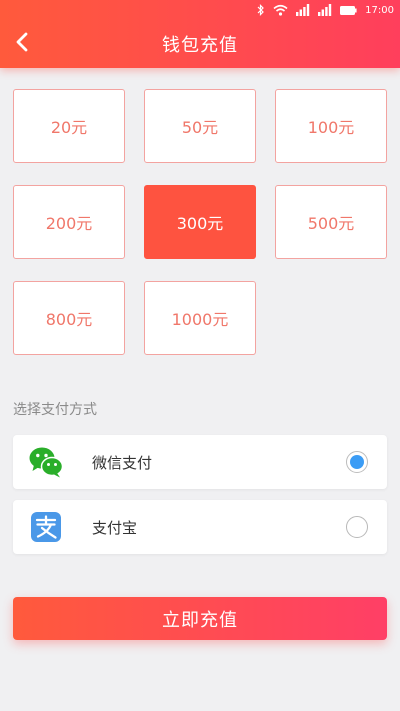 The width and height of the screenshot is (400, 711). I want to click on page-title: 钱包充值, so click(200, 45).